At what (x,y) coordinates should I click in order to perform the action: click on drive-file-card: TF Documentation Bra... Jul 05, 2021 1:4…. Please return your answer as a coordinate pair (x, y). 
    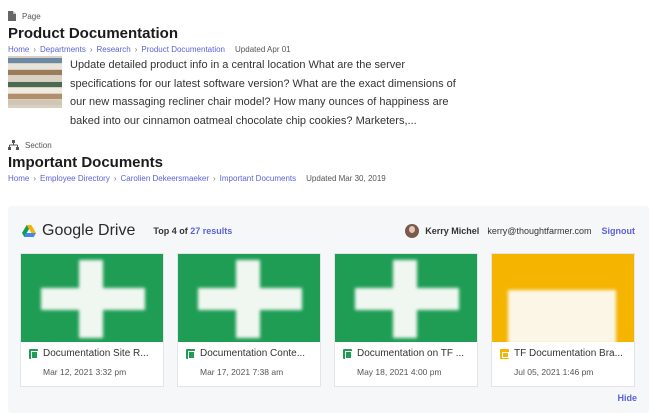
    Looking at the image, I should click on (563, 320).